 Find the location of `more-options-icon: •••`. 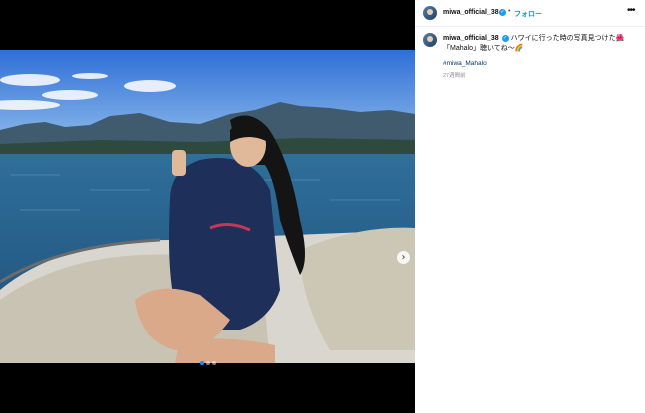

more-options-icon: ••• is located at coordinates (631, 10).